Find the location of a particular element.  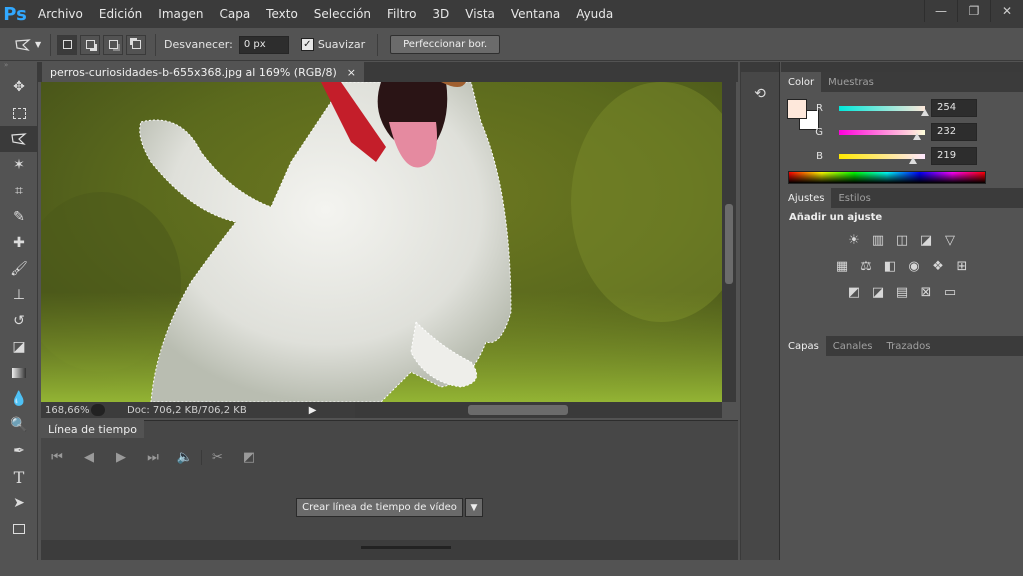

type-tool-icon: T is located at coordinates (19, 477).